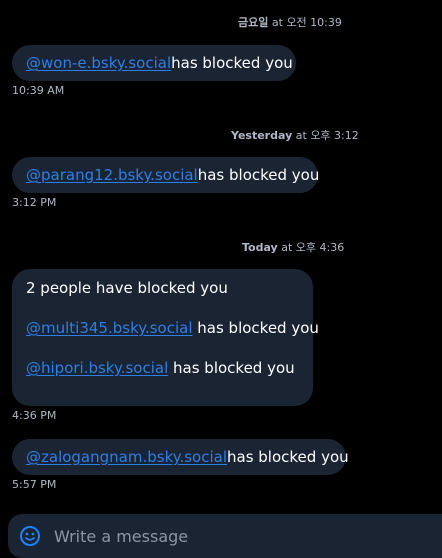 This screenshot has width=442, height=558. Describe the element at coordinates (38, 90) in the screenshot. I see `message-timestamp: 10:39 AM` at that location.